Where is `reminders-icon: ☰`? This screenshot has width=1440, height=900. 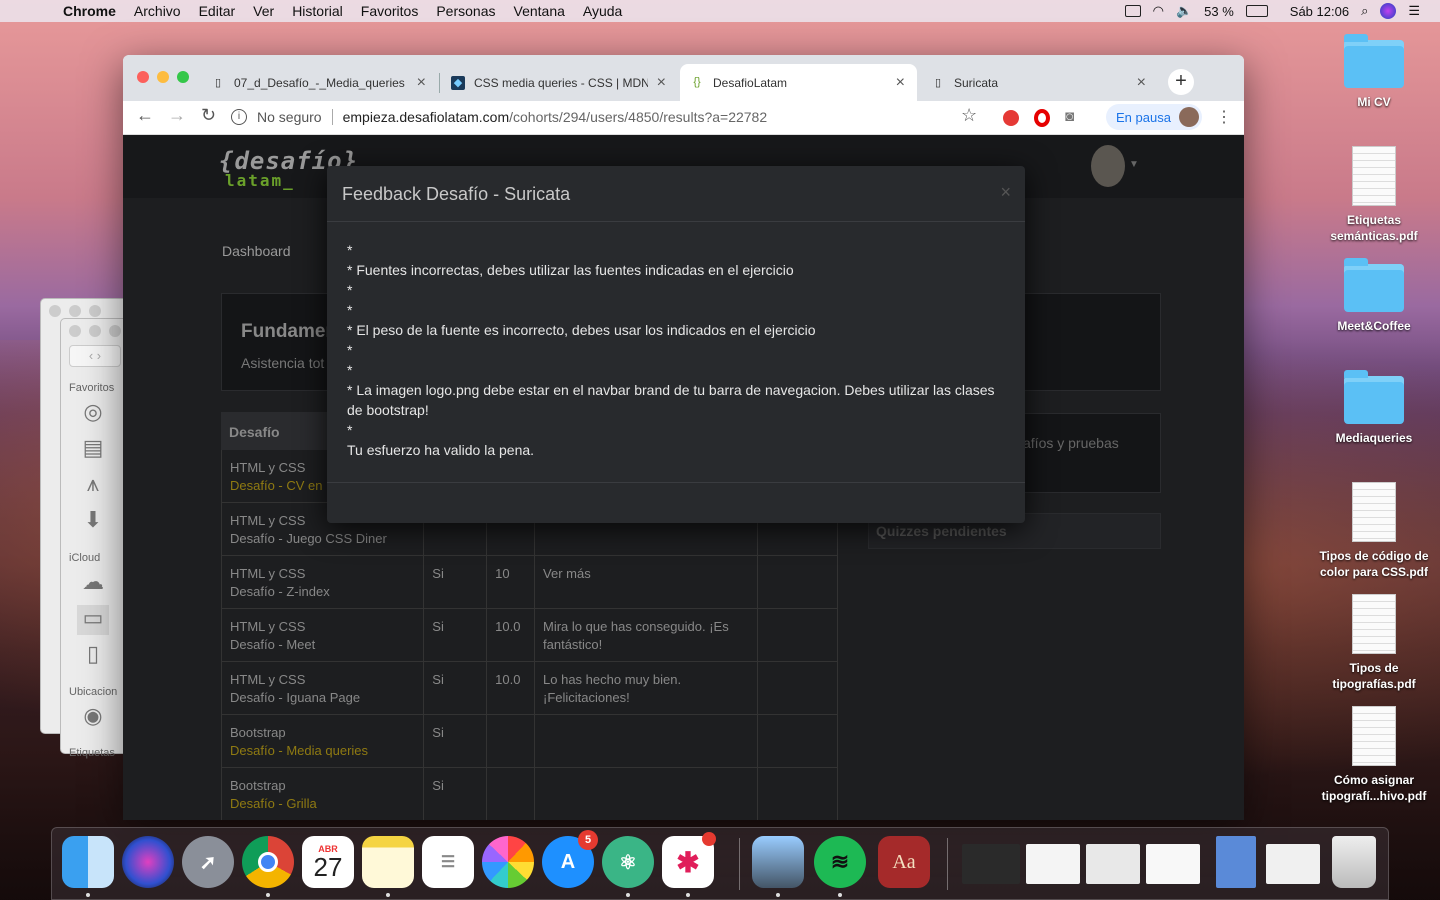 reminders-icon: ☰ is located at coordinates (448, 862).